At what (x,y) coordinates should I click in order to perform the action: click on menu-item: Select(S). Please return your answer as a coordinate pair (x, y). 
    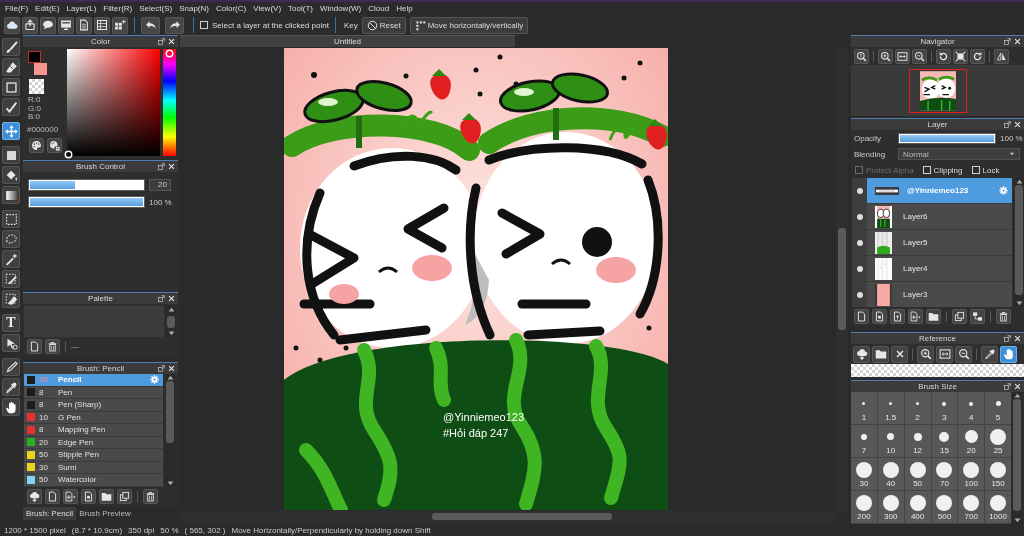
    Looking at the image, I should click on (156, 8).